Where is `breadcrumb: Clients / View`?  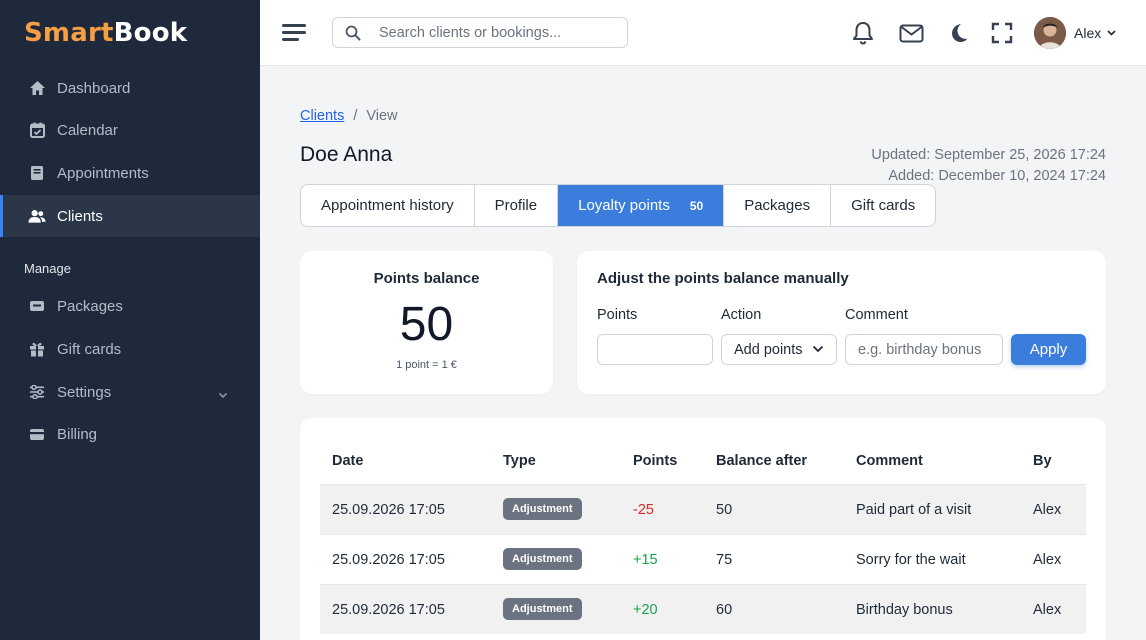
breadcrumb: Clients / View is located at coordinates (349, 116).